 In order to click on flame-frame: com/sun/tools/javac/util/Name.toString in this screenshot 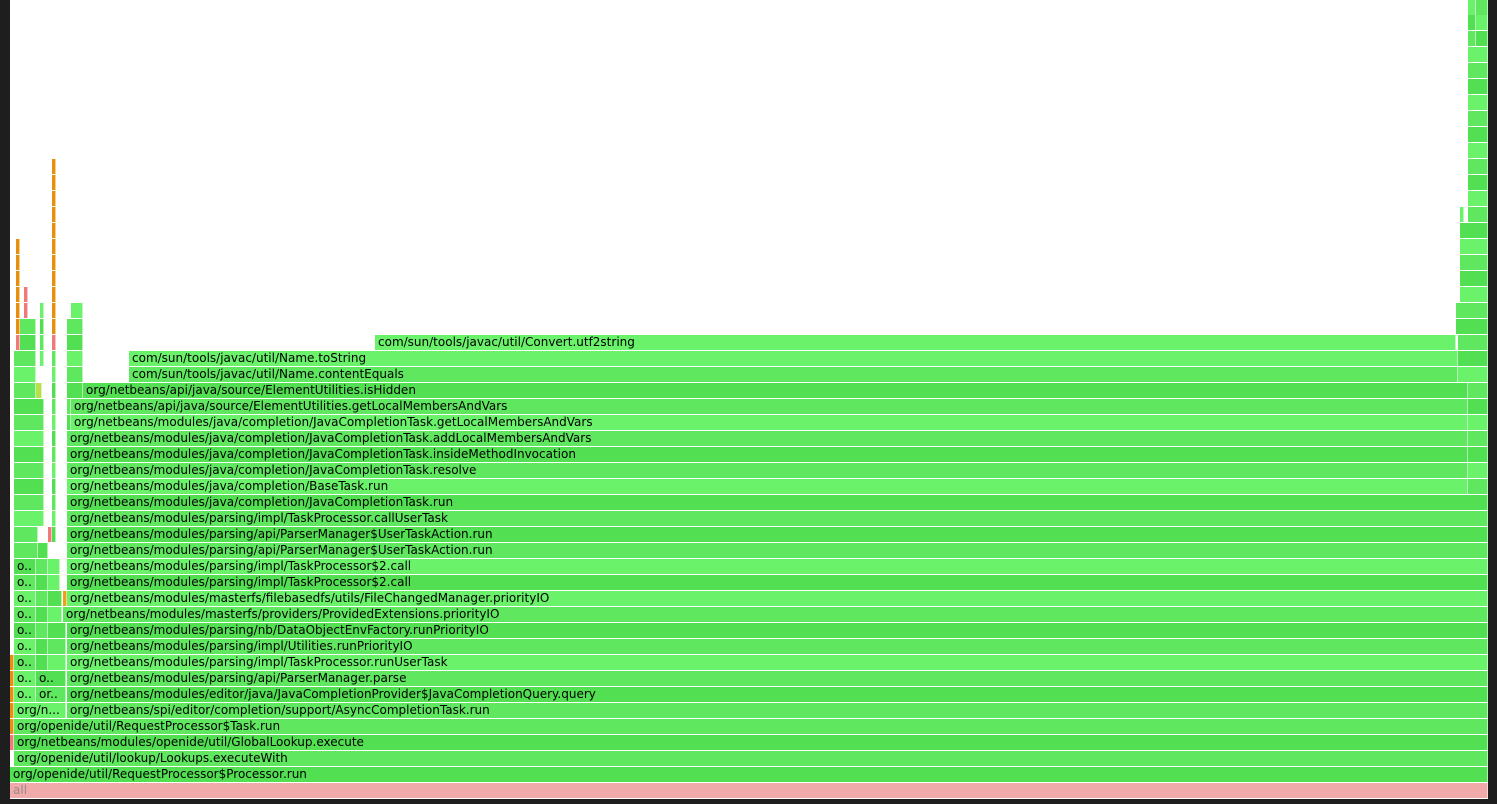, I will do `click(793, 358)`.